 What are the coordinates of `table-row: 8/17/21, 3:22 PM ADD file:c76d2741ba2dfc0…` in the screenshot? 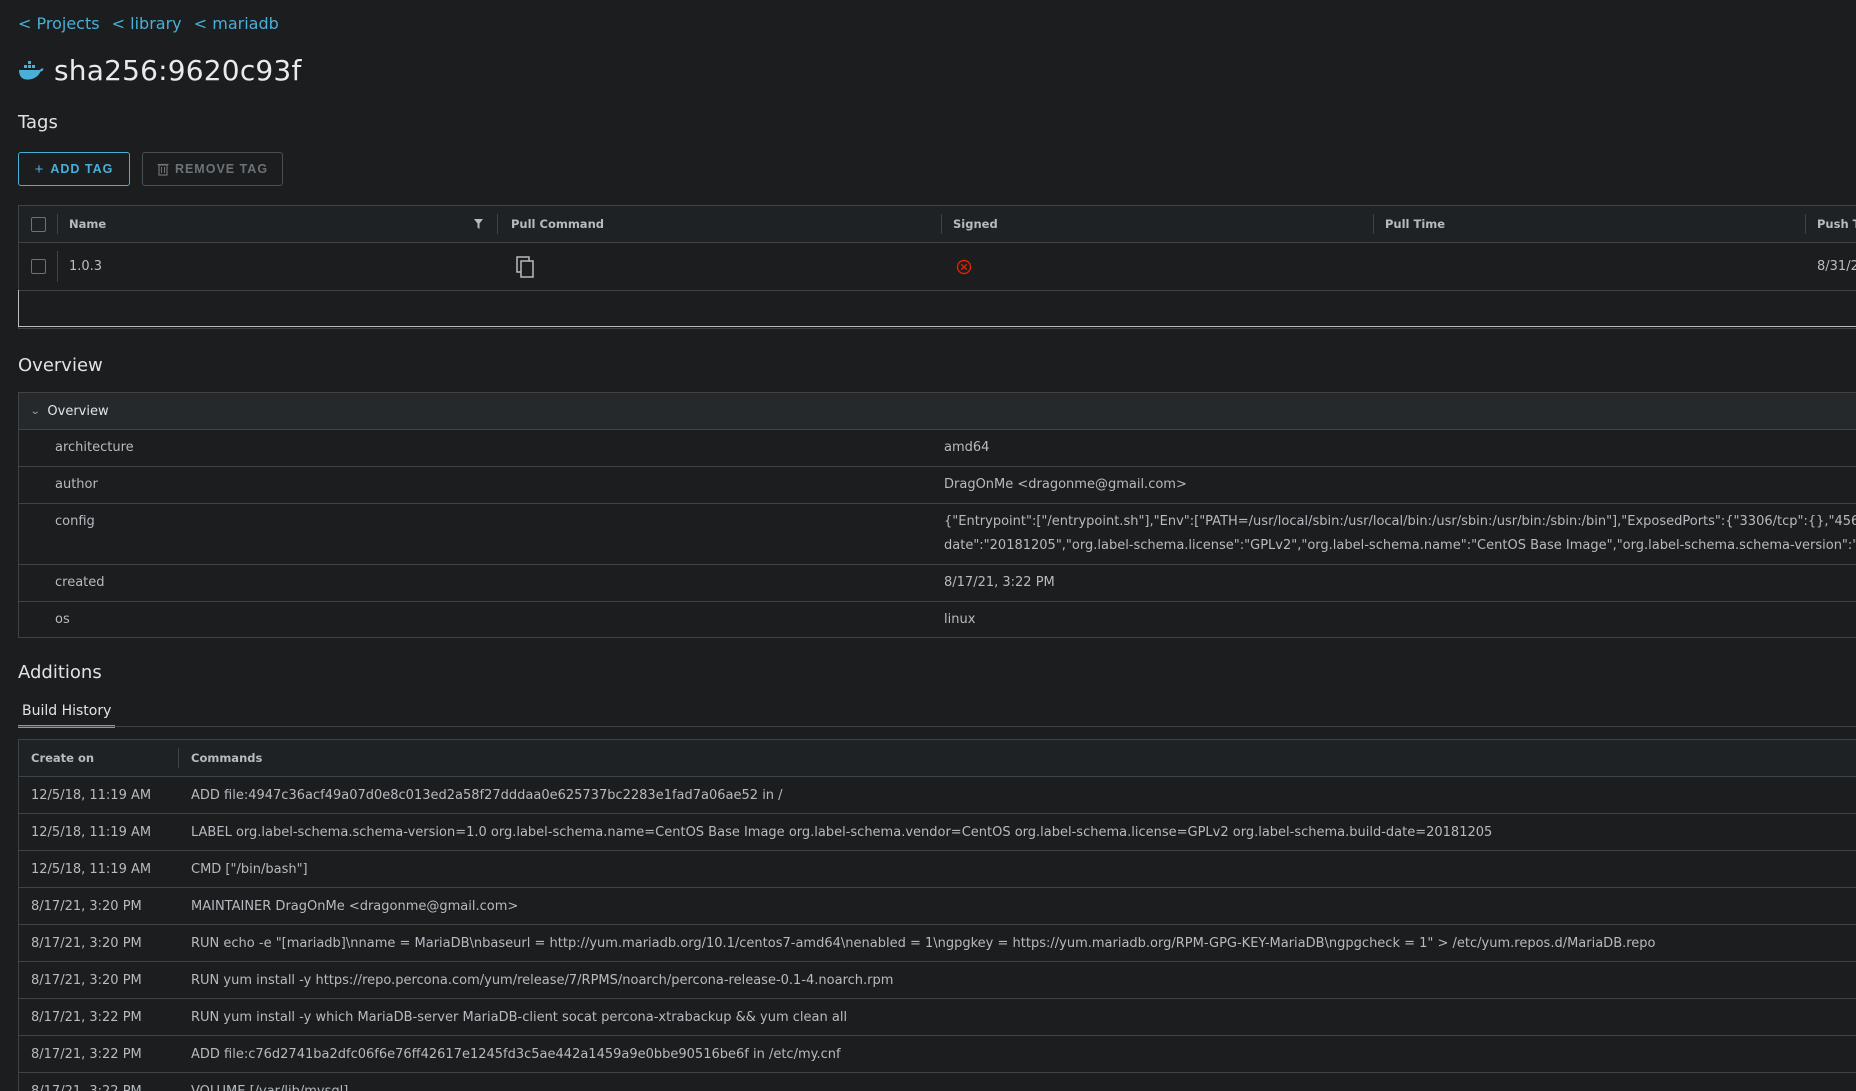 It's located at (937, 1054).